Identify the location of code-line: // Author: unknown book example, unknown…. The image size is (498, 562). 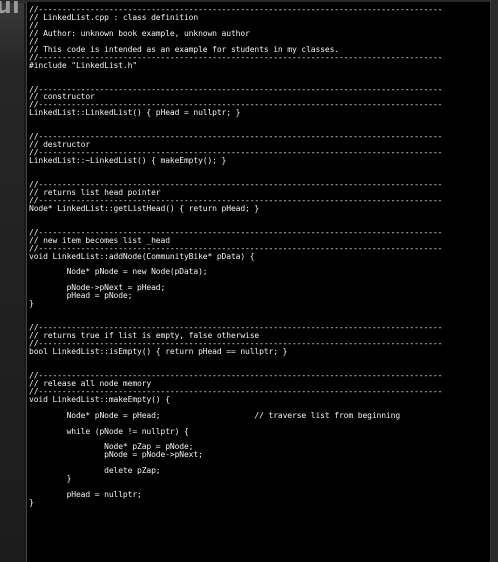
(139, 33).